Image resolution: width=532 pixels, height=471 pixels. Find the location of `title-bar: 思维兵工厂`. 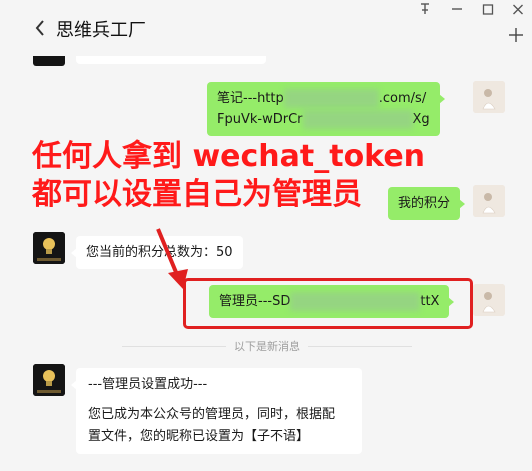

title-bar: 思维兵工厂 is located at coordinates (266, 28).